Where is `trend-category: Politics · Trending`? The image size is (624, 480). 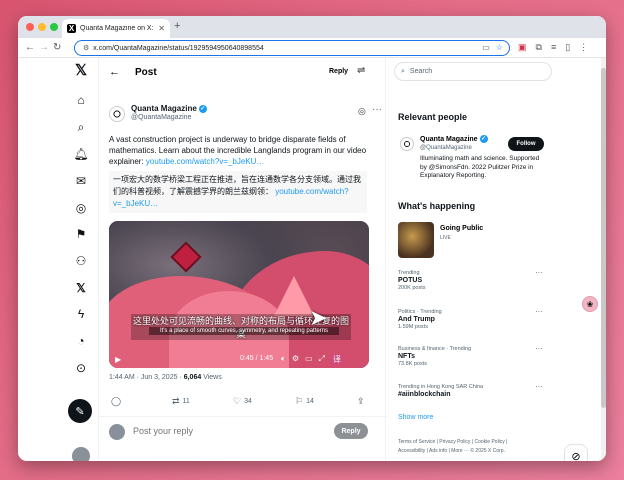 trend-category: Politics · Trending is located at coordinates (420, 312).